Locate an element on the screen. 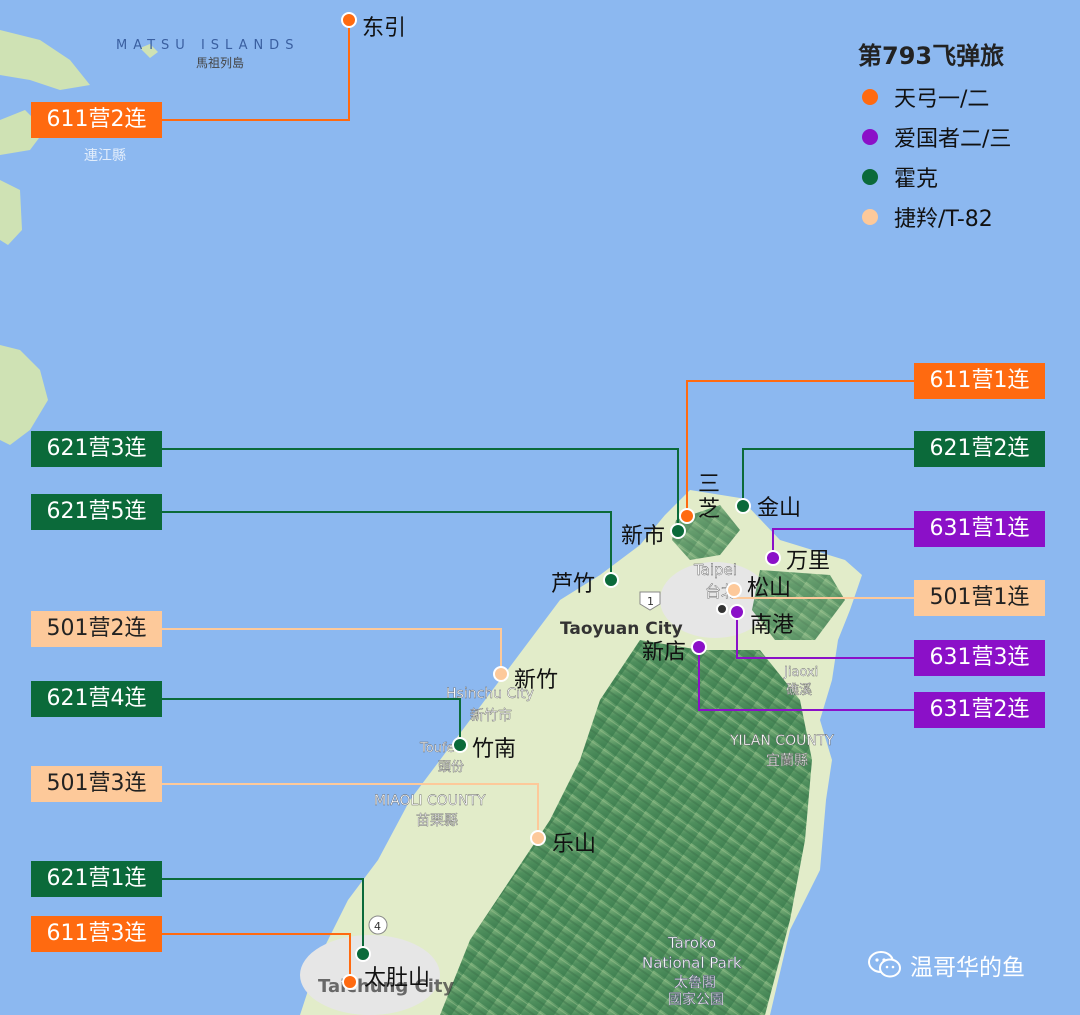 This screenshot has width=1080, height=1015. site-dot-leshan is located at coordinates (538, 838).